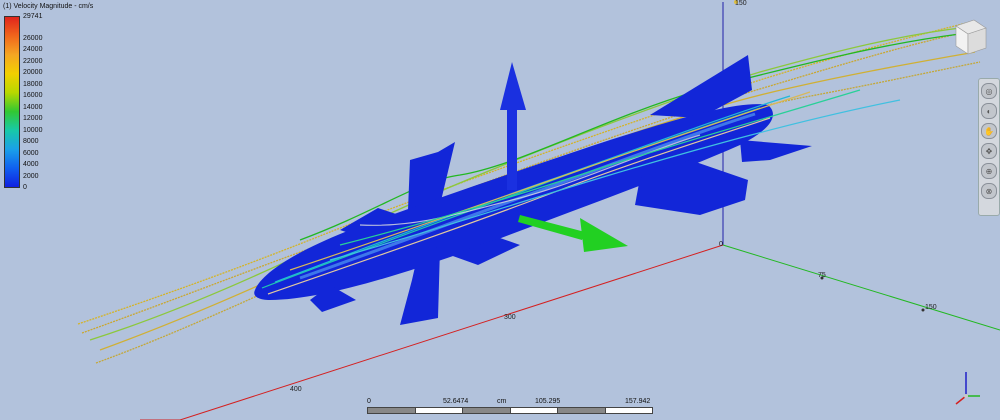 Image resolution: width=1000 pixels, height=420 pixels. What do you see at coordinates (822, 275) in the screenshot?
I see `x-axis-label-75: 75` at bounding box center [822, 275].